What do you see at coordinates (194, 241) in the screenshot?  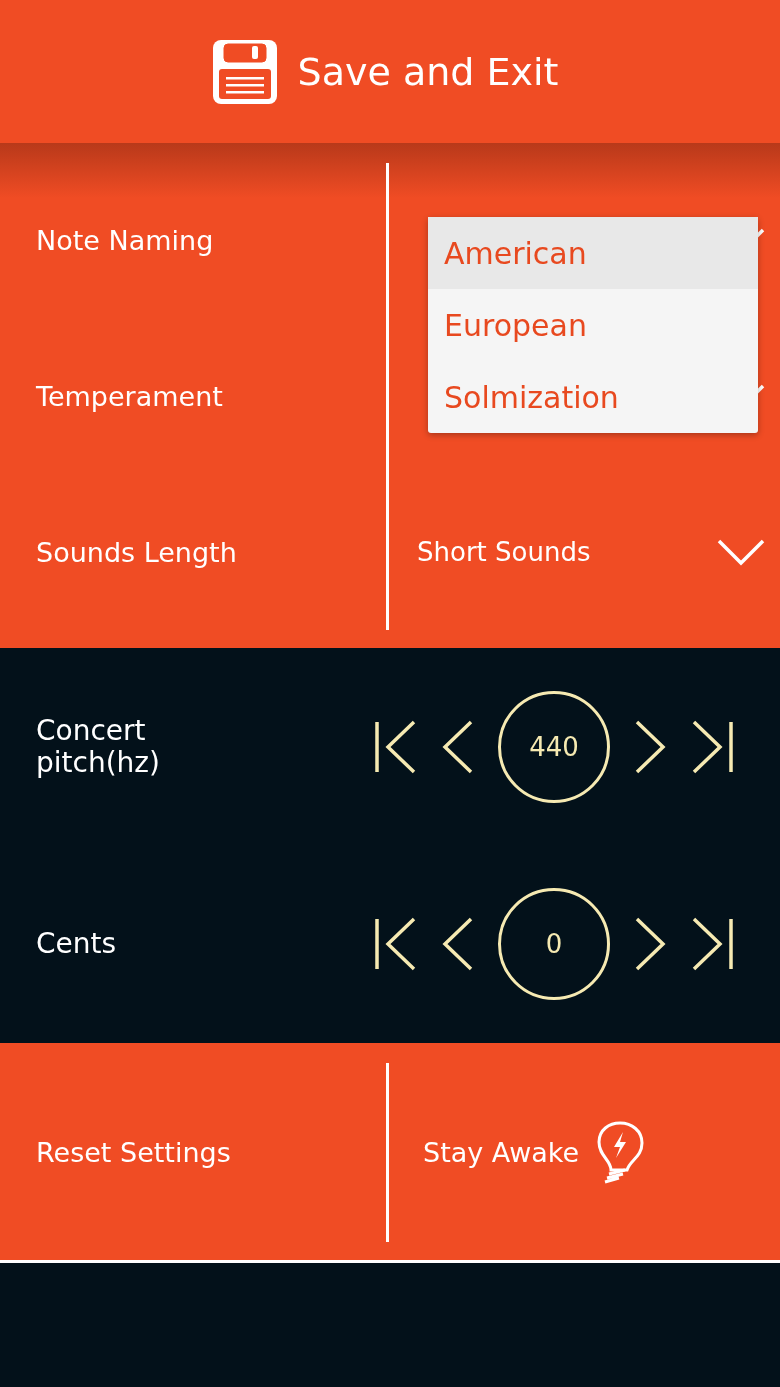 I see `setting-label: Note Naming` at bounding box center [194, 241].